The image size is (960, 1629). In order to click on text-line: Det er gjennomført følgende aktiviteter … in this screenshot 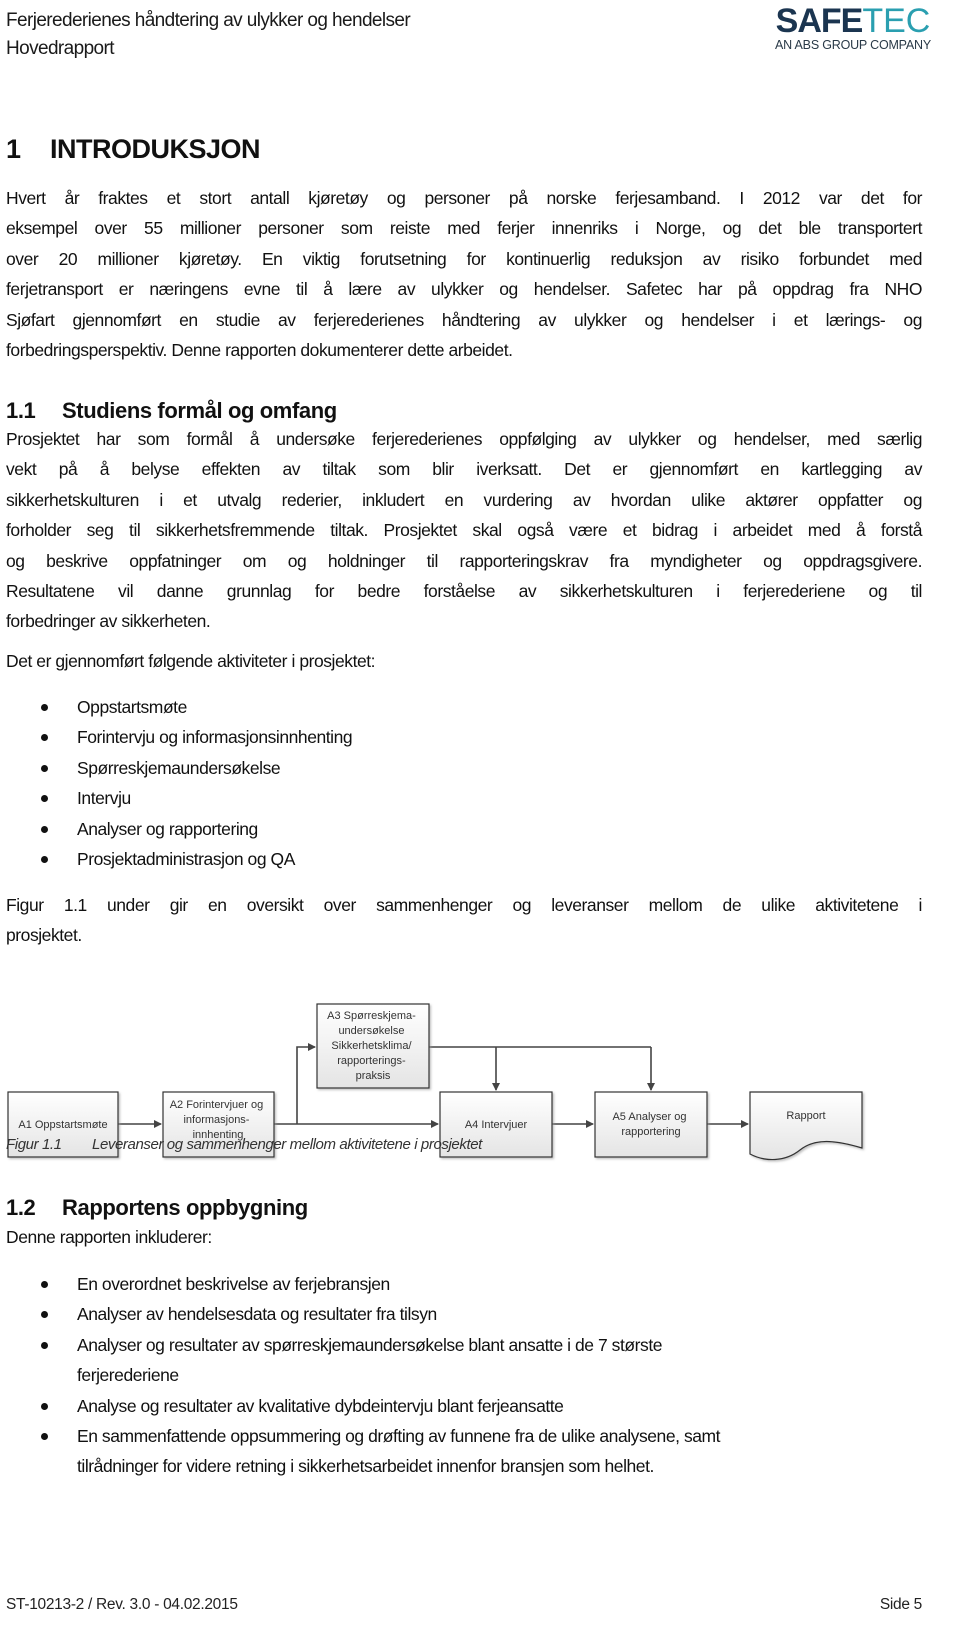, I will do `click(191, 661)`.